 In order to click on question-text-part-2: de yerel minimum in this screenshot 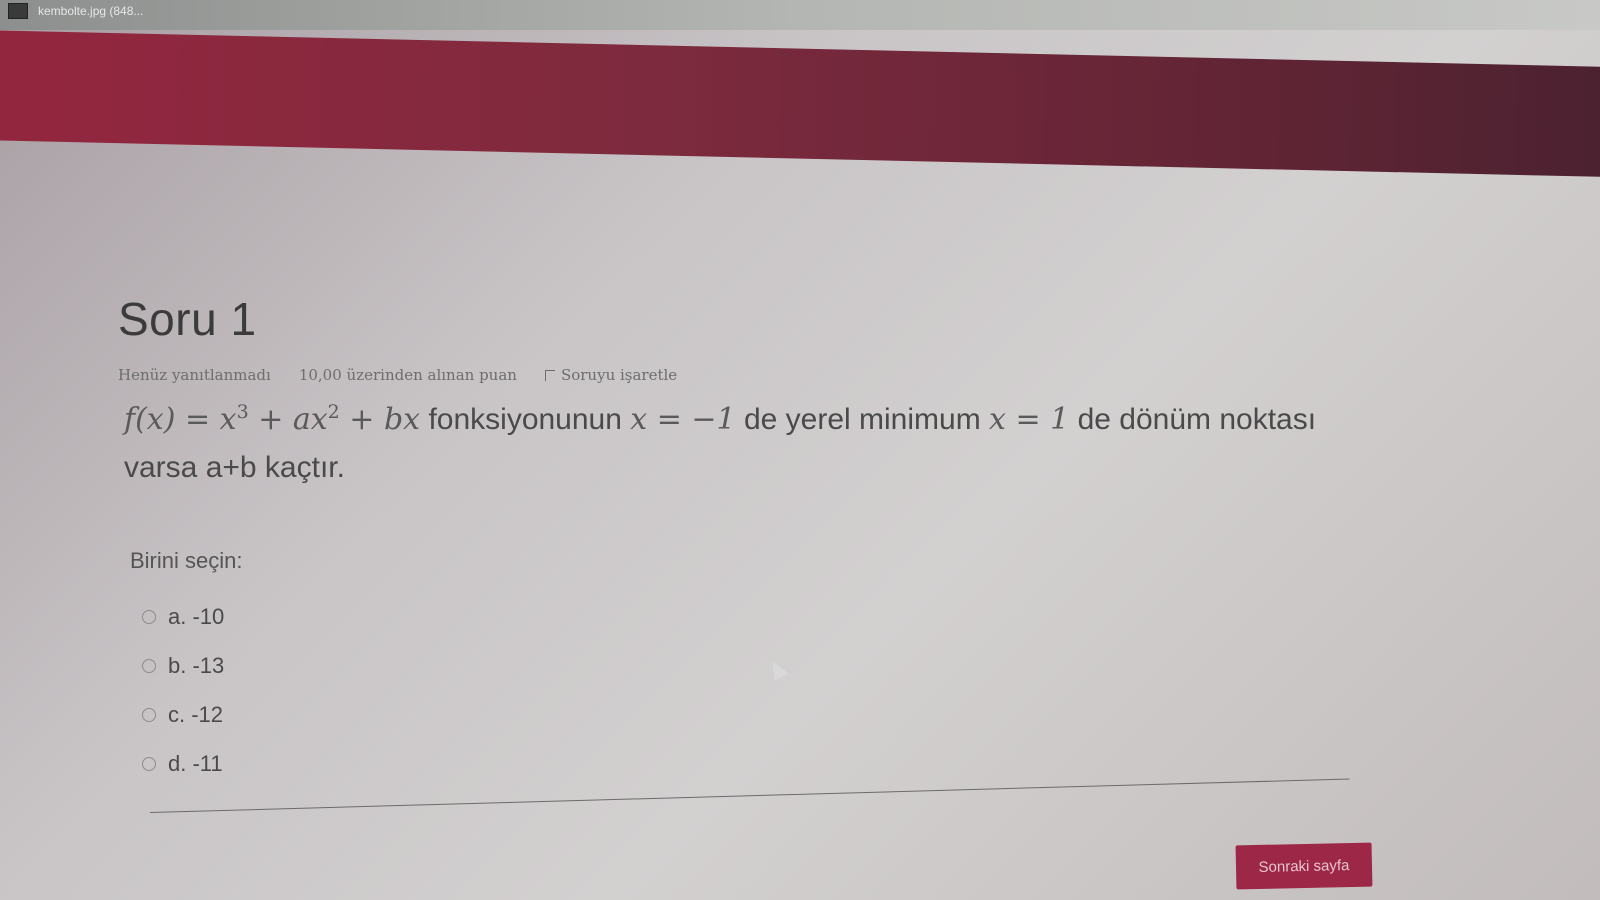, I will do `click(862, 419)`.